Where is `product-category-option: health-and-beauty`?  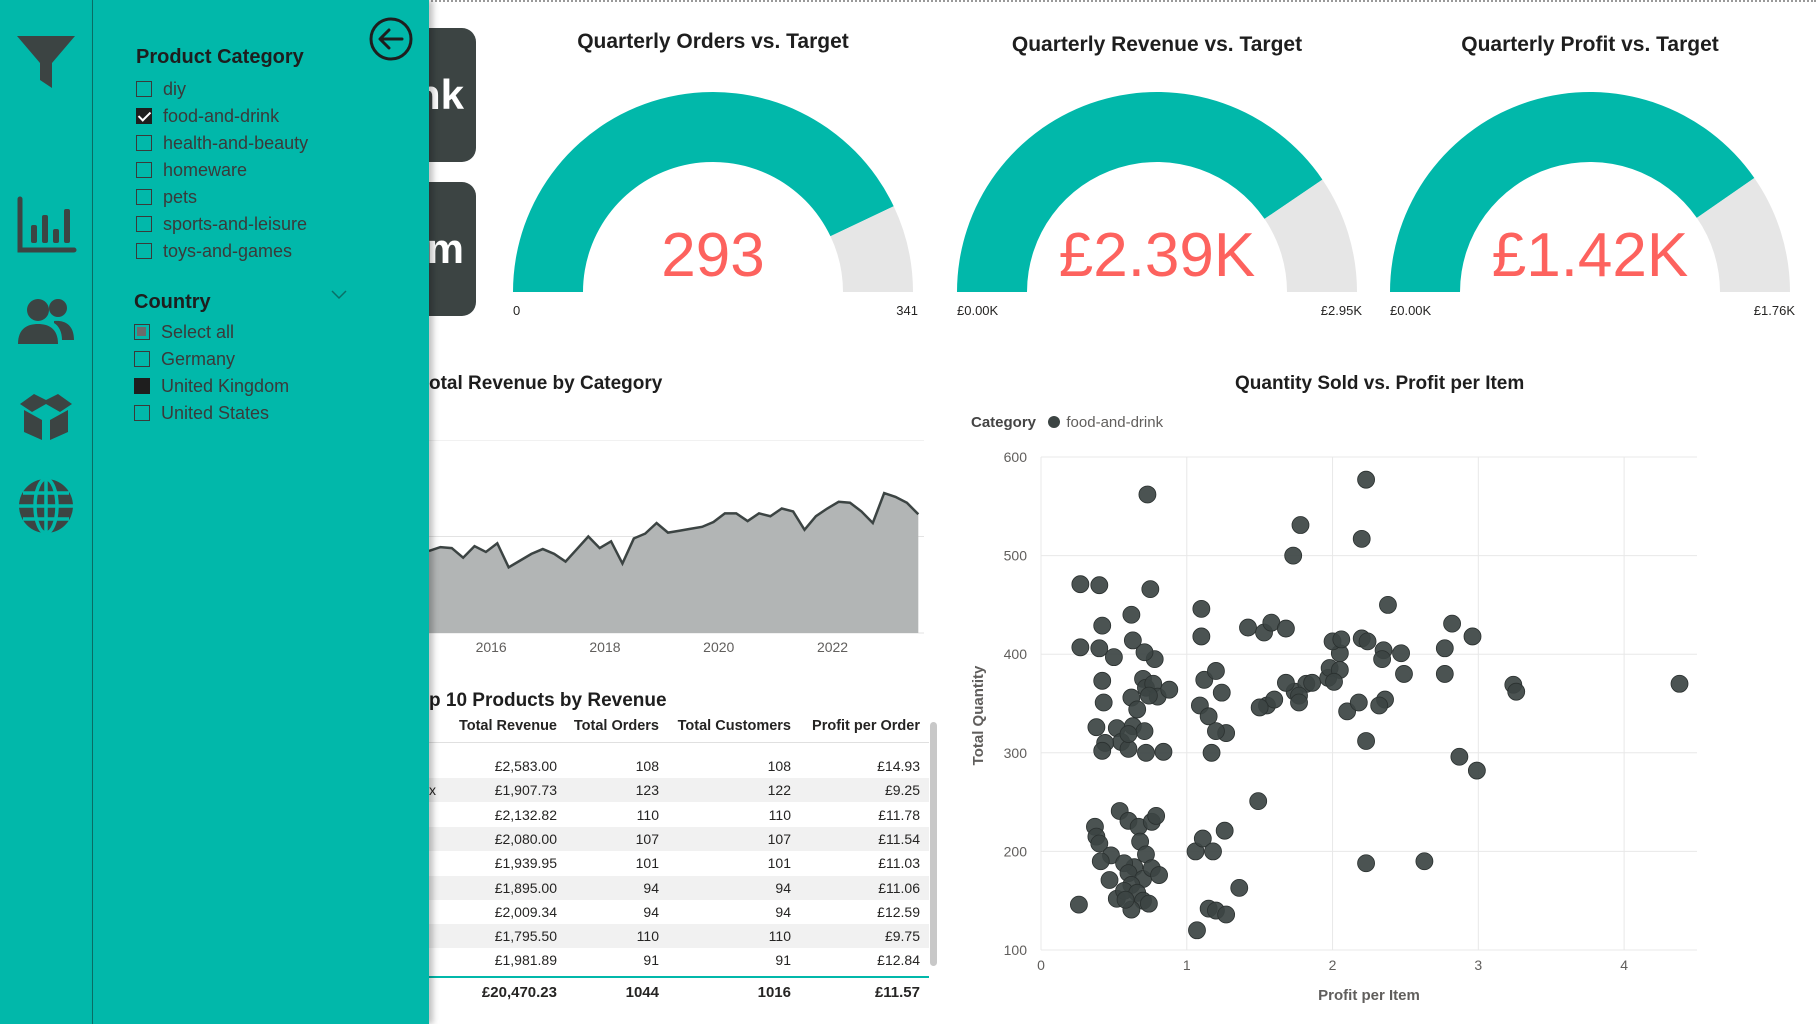 product-category-option: health-and-beauty is located at coordinates (222, 143).